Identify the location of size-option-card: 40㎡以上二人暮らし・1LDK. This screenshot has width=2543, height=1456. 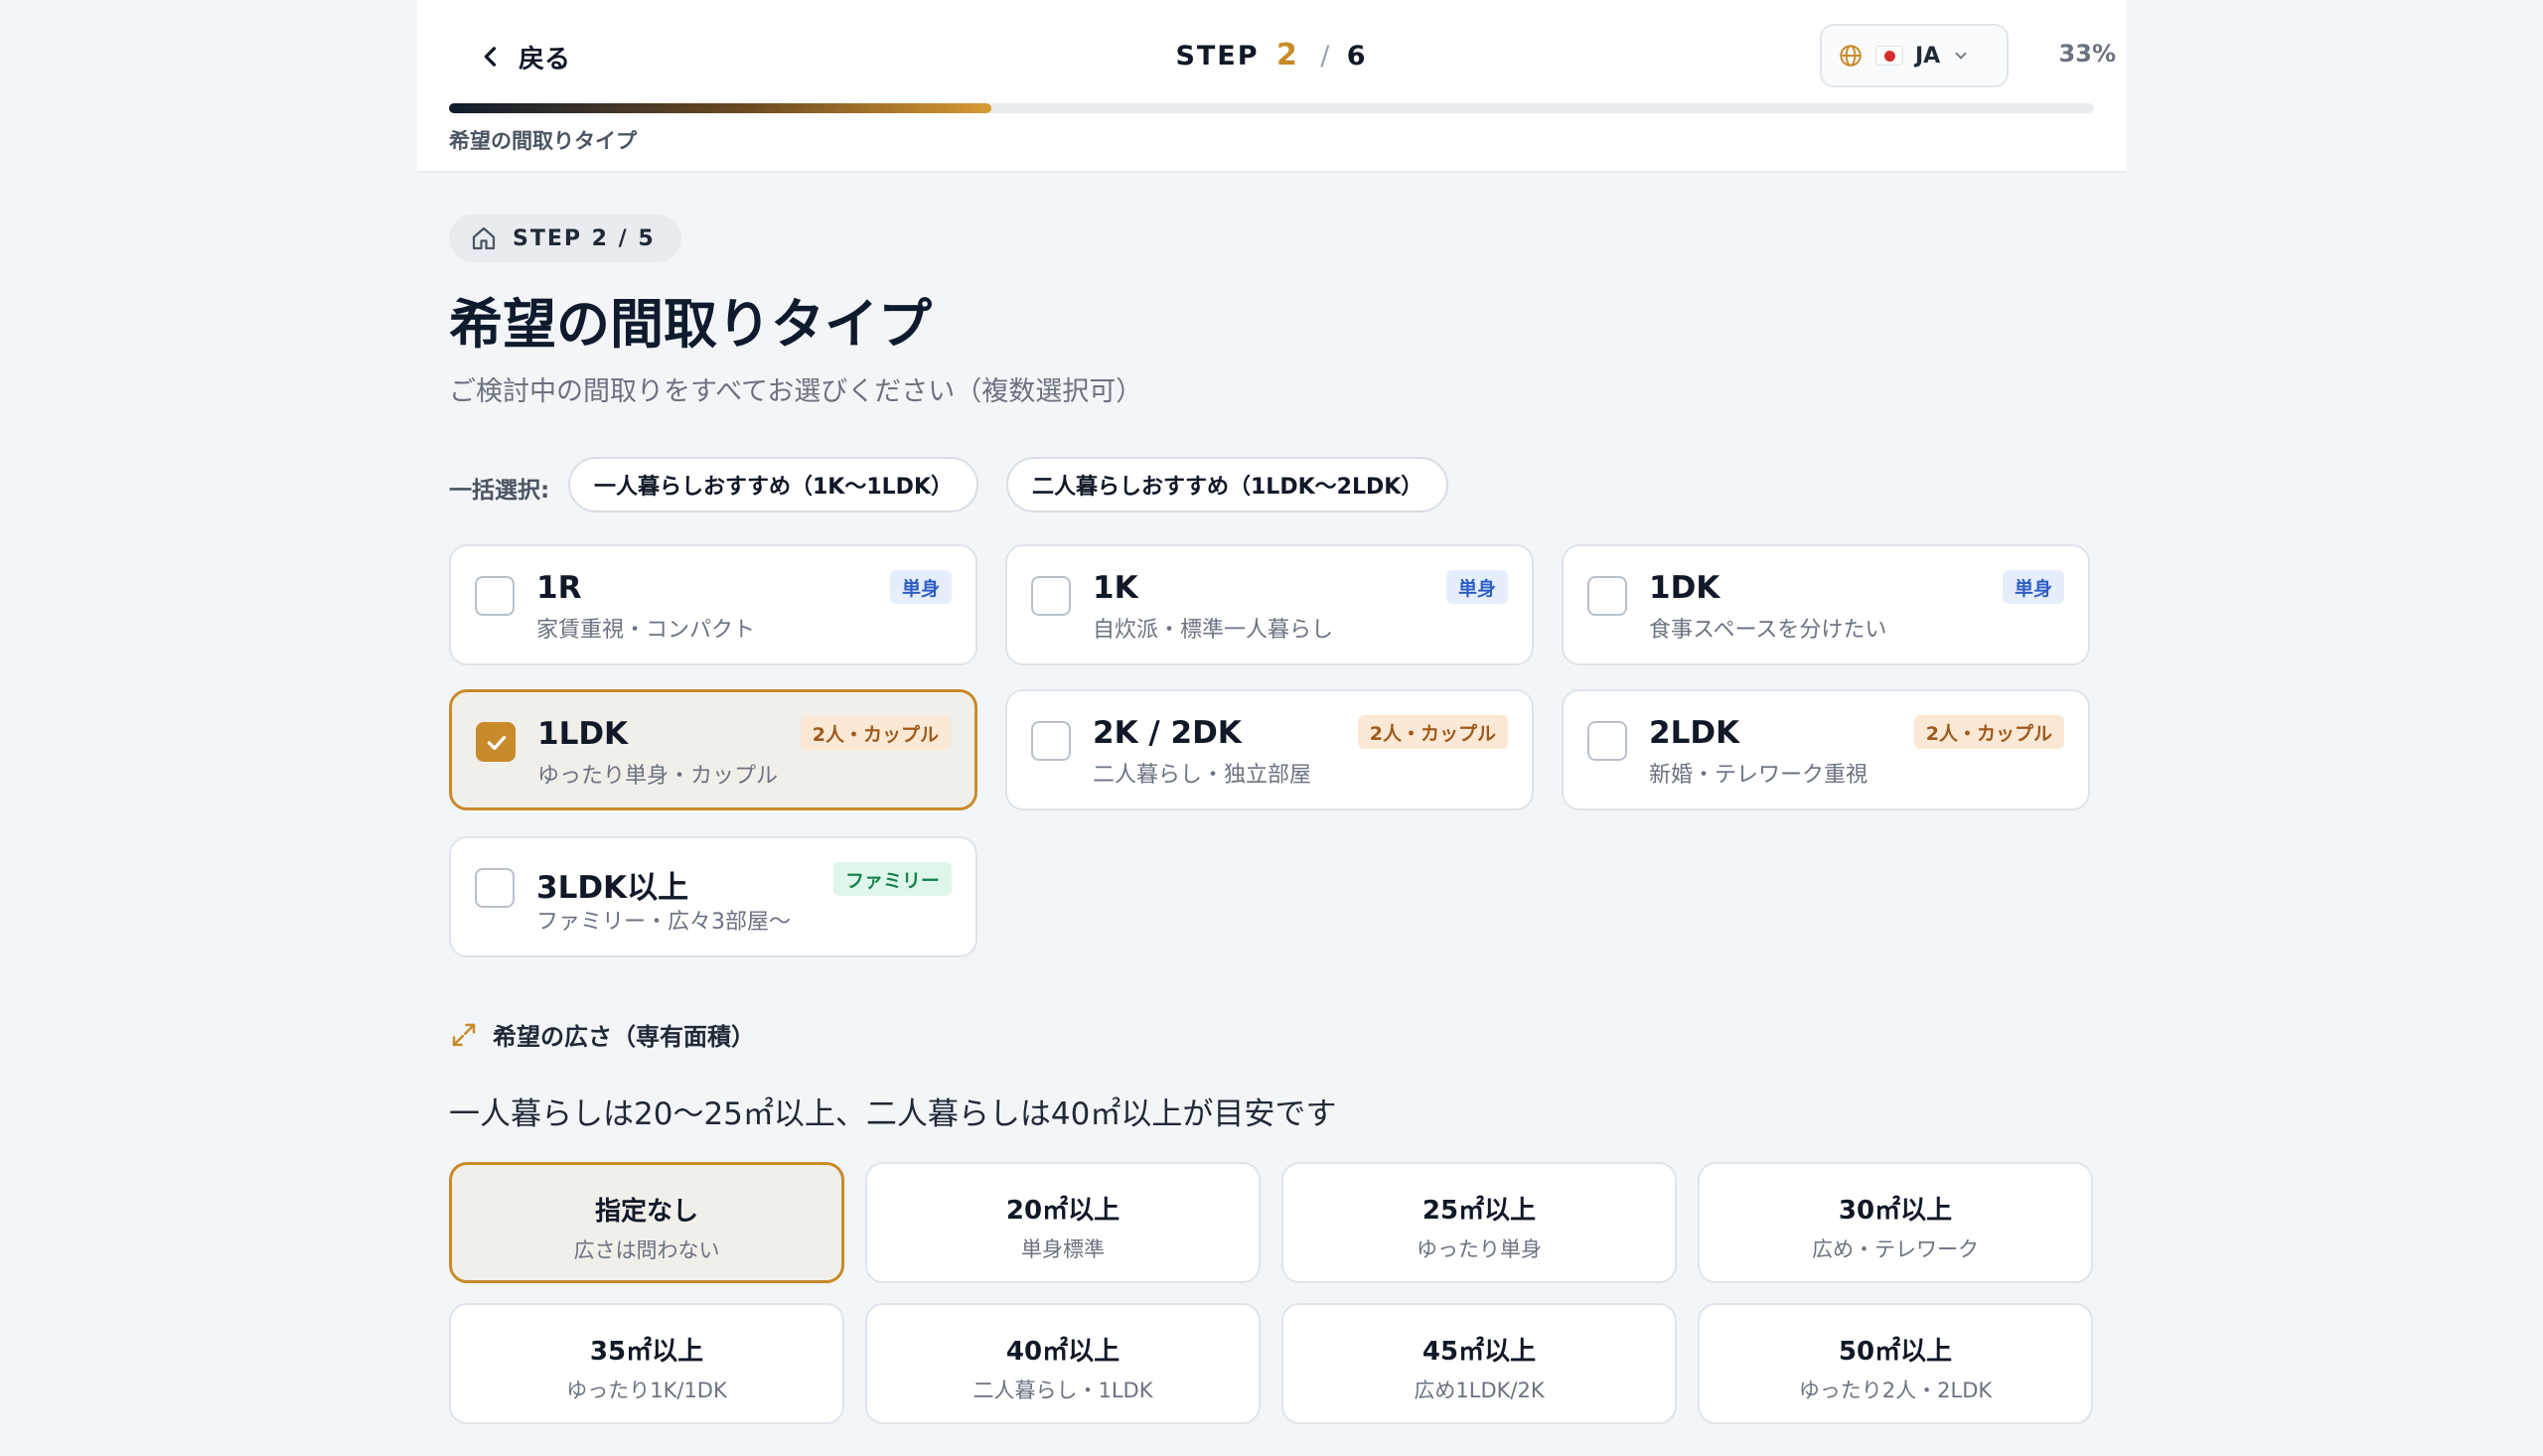
(1063, 1363).